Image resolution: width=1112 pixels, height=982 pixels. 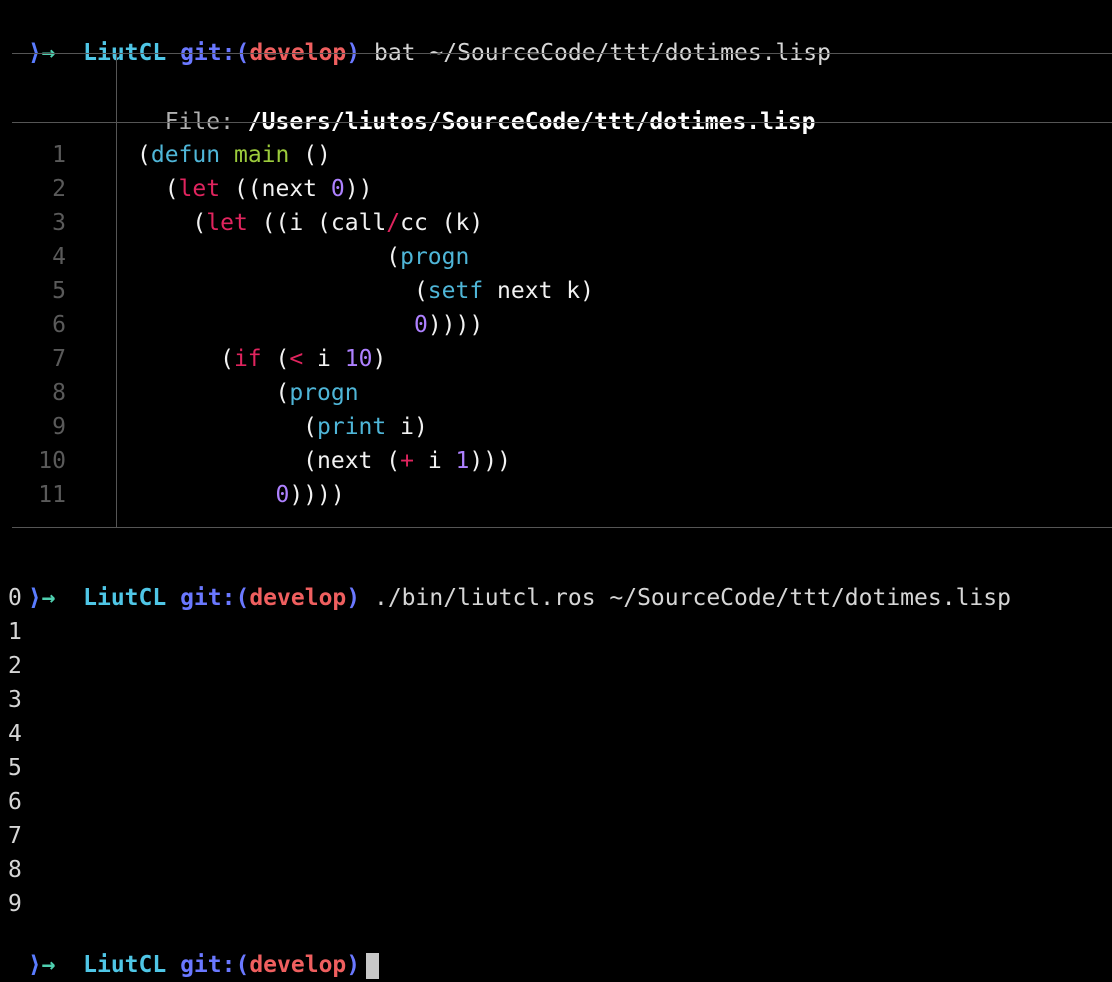 I want to click on output-line: 6, so click(x=15, y=802).